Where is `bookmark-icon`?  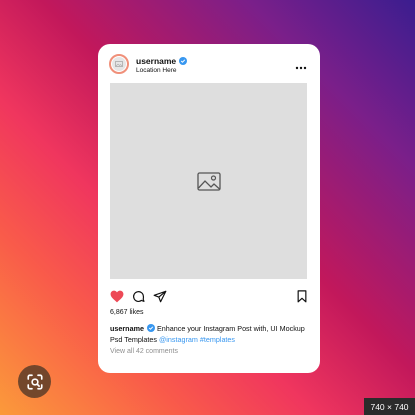 bookmark-icon is located at coordinates (302, 299).